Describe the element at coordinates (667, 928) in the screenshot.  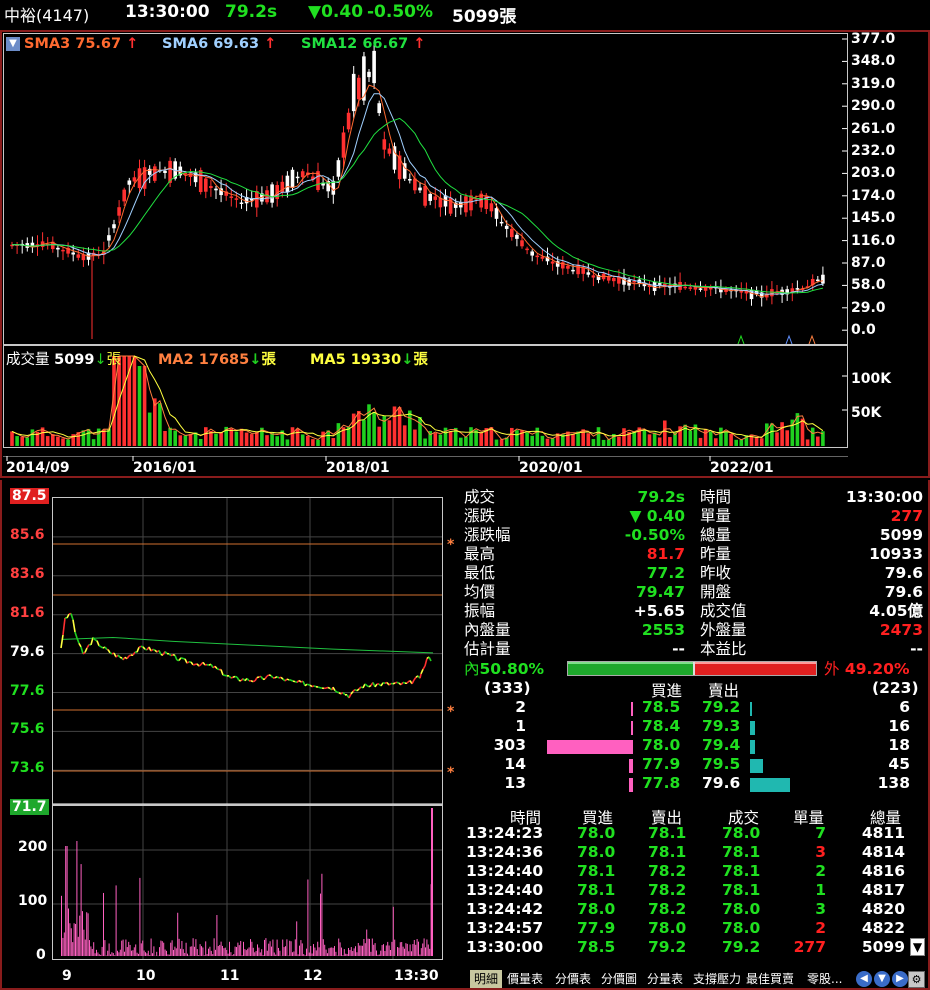
I see `tick-ask: 78.0` at that location.